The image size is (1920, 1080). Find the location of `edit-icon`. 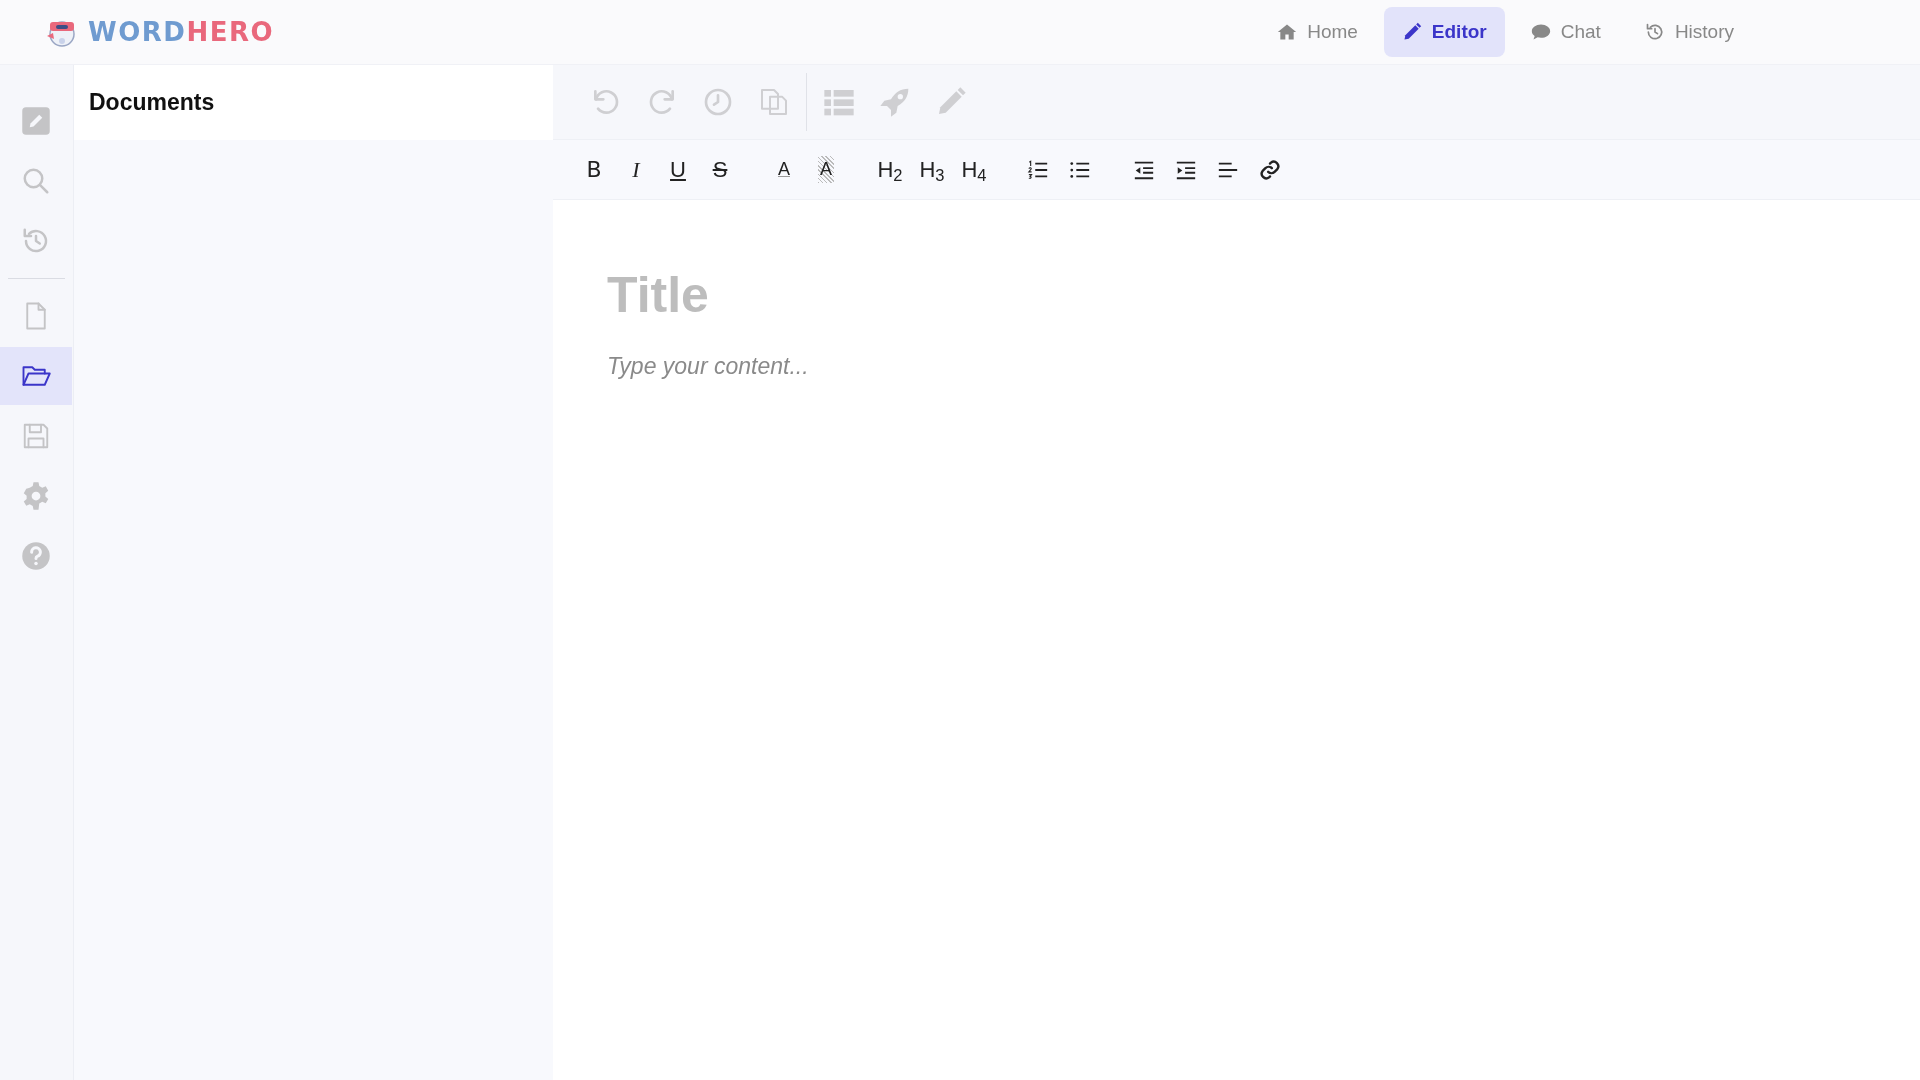

edit-icon is located at coordinates (36, 121).